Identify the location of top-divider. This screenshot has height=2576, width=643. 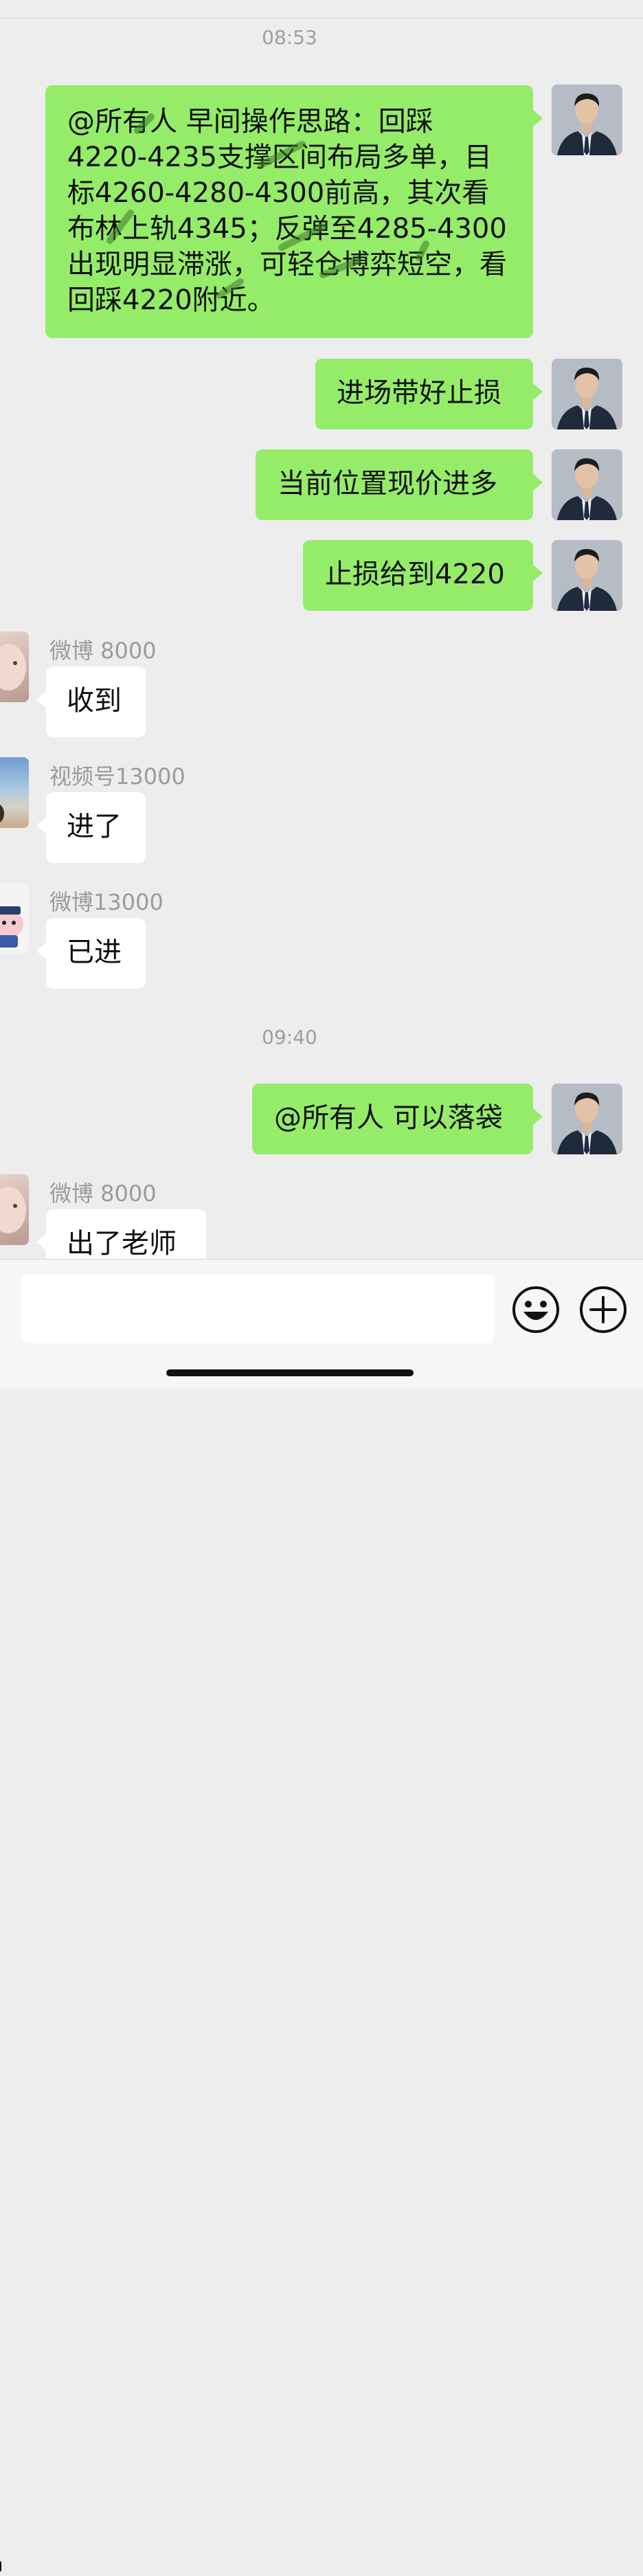
(321, 9).